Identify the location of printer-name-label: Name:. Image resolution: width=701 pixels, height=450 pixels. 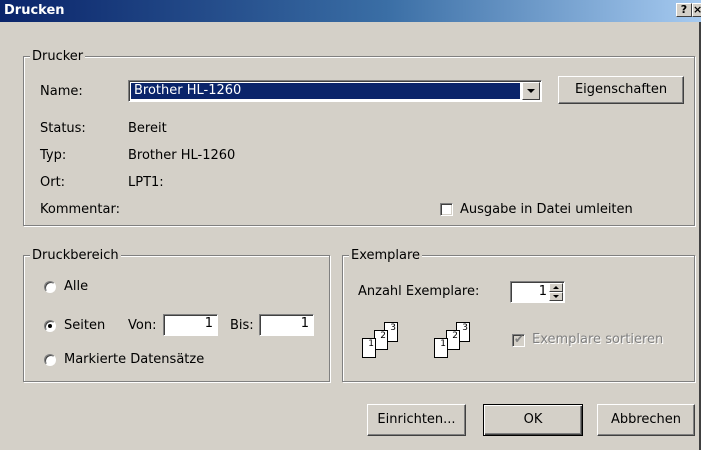
(61, 91).